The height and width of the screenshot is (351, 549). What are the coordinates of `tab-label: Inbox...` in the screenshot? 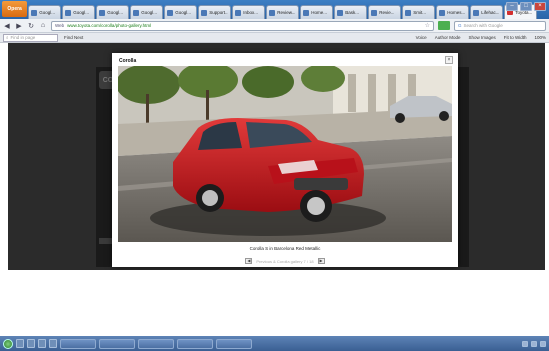 It's located at (250, 12).